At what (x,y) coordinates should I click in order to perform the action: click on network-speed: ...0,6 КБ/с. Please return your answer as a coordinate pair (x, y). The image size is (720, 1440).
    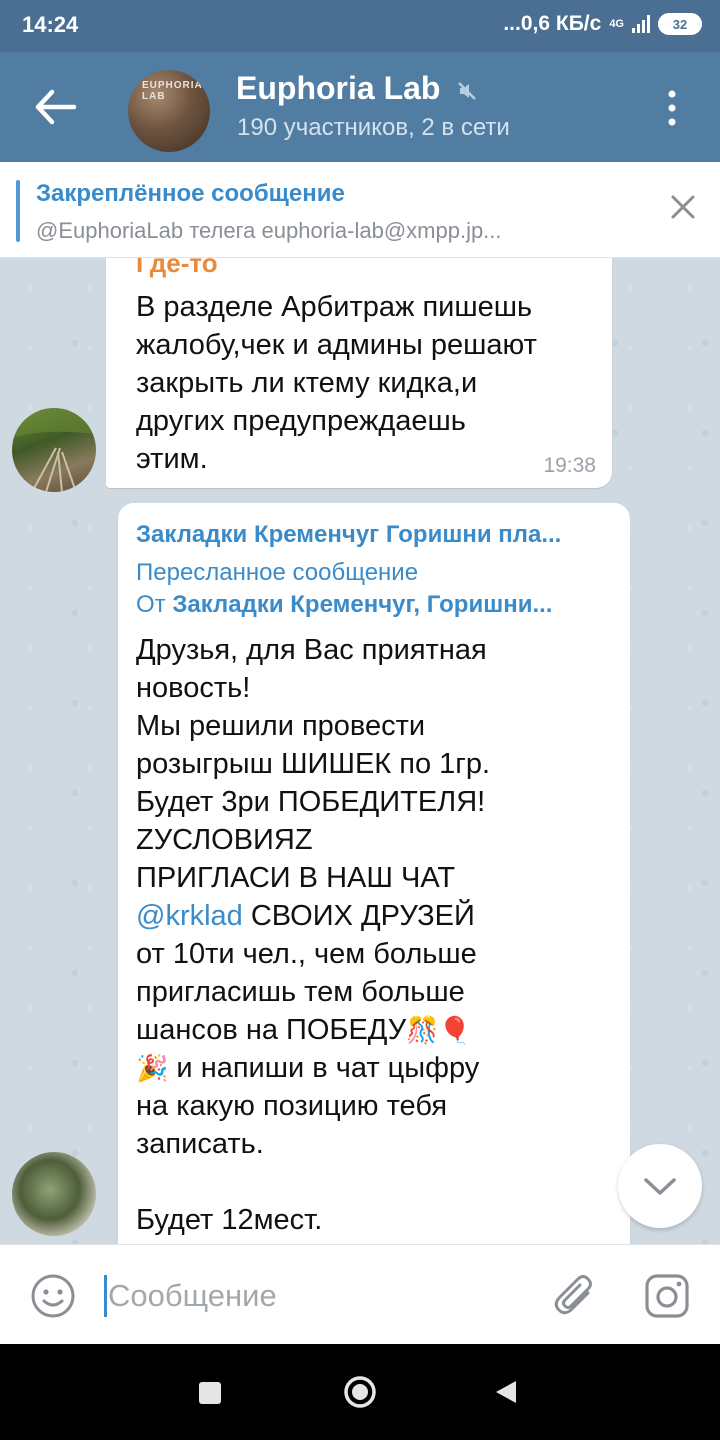
    Looking at the image, I should click on (552, 23).